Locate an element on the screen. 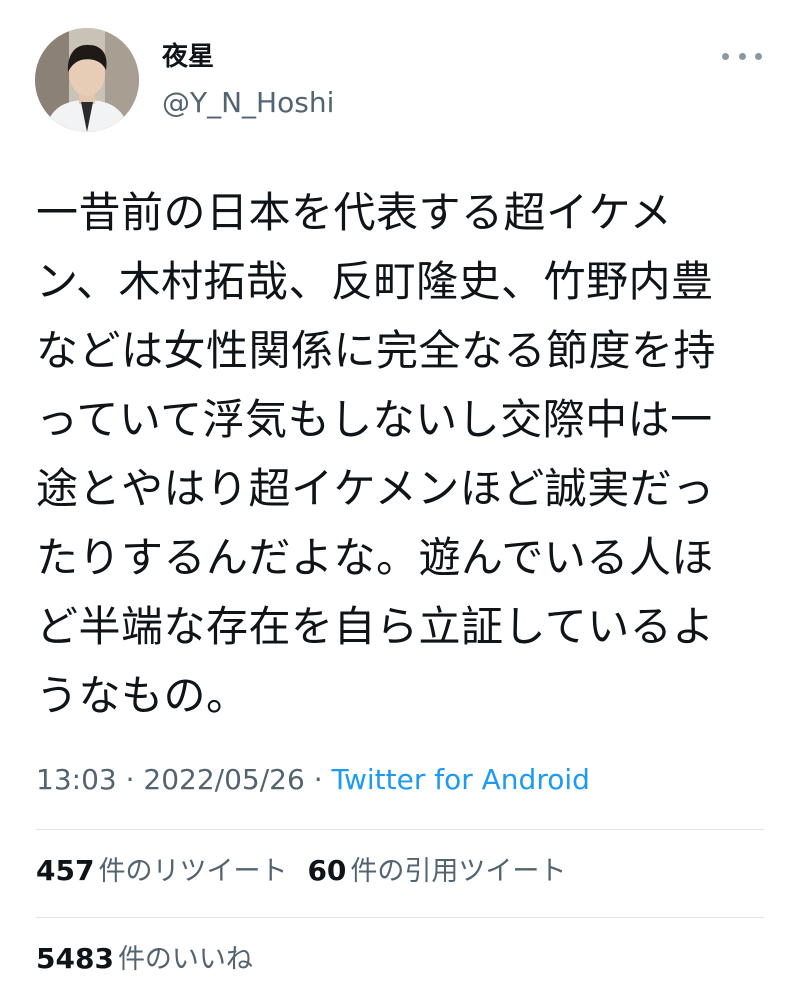 The height and width of the screenshot is (1000, 800). tweet-date: 2022/05/26 is located at coordinates (223, 779).